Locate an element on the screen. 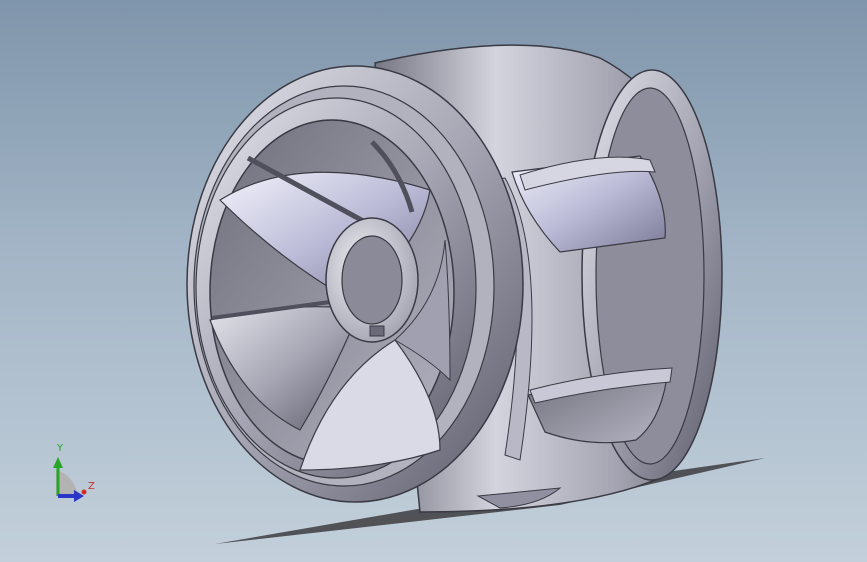 This screenshot has width=867, height=562. y-axis-arrow-icon is located at coordinates (58, 462).